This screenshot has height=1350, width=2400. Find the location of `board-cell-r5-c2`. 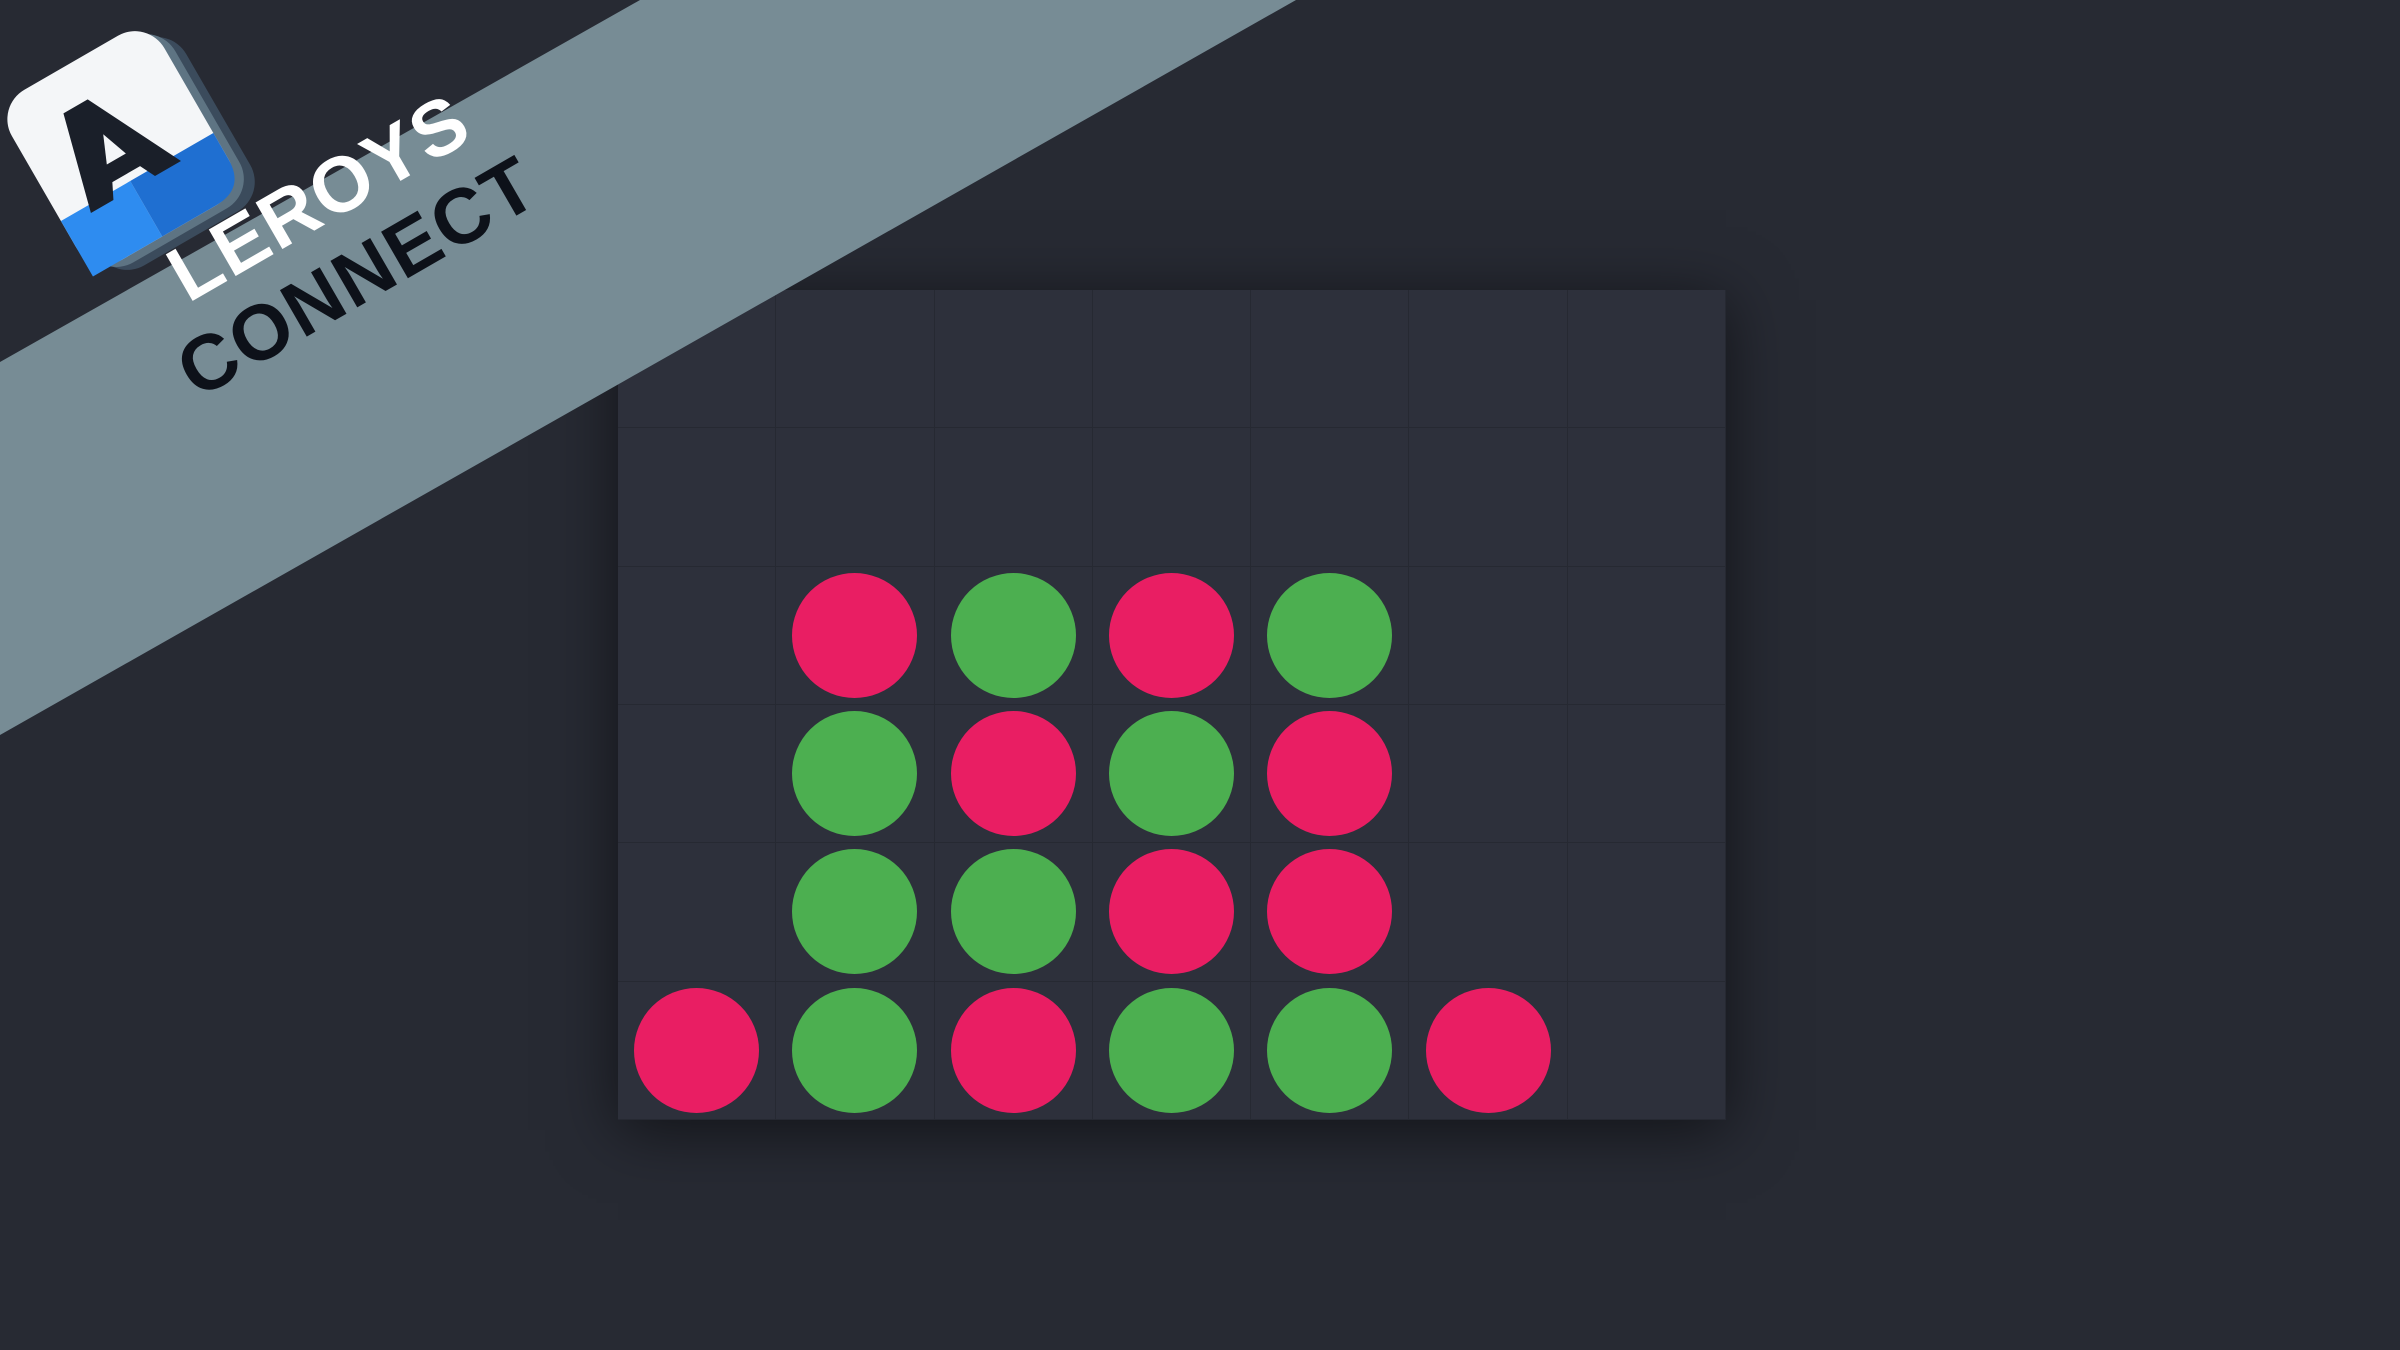

board-cell-r5-c2 is located at coordinates (855, 912).